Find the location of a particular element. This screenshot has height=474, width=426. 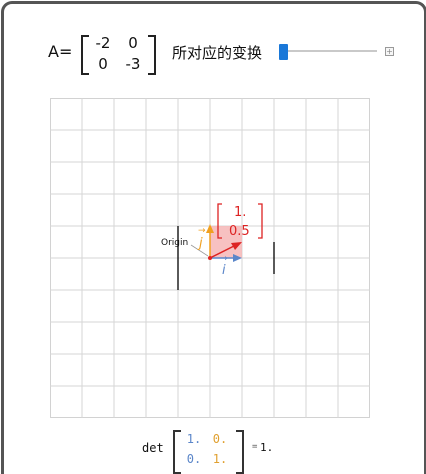

det-label: det is located at coordinates (153, 448).